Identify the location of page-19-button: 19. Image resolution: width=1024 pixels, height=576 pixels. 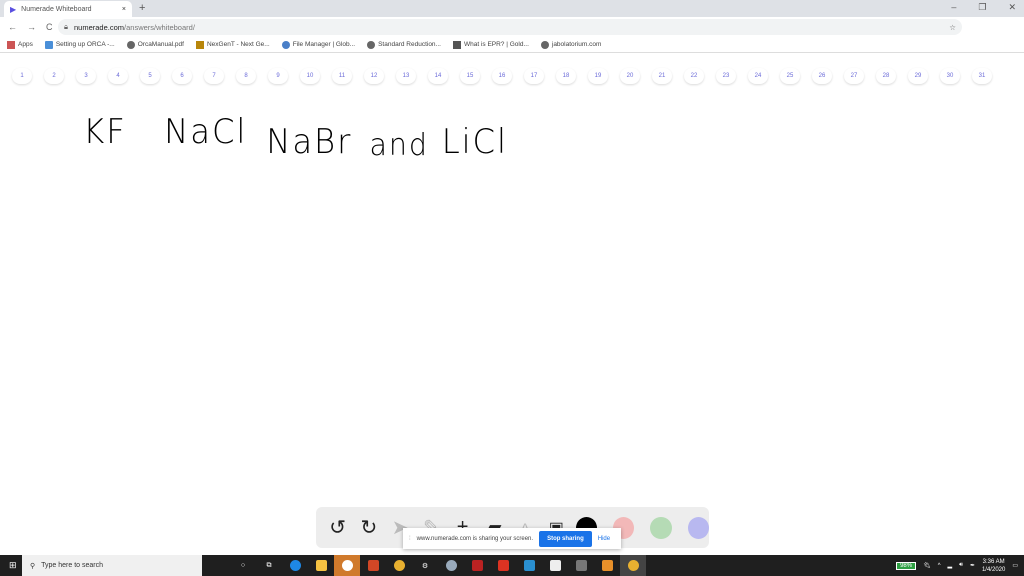
(598, 76).